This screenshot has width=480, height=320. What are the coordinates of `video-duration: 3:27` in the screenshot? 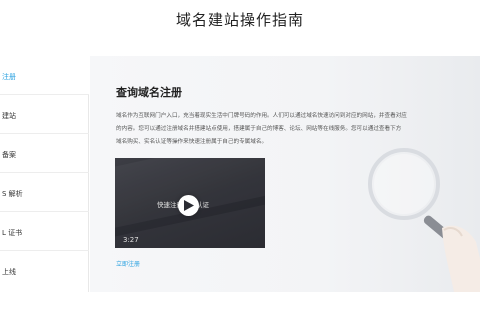 It's located at (131, 240).